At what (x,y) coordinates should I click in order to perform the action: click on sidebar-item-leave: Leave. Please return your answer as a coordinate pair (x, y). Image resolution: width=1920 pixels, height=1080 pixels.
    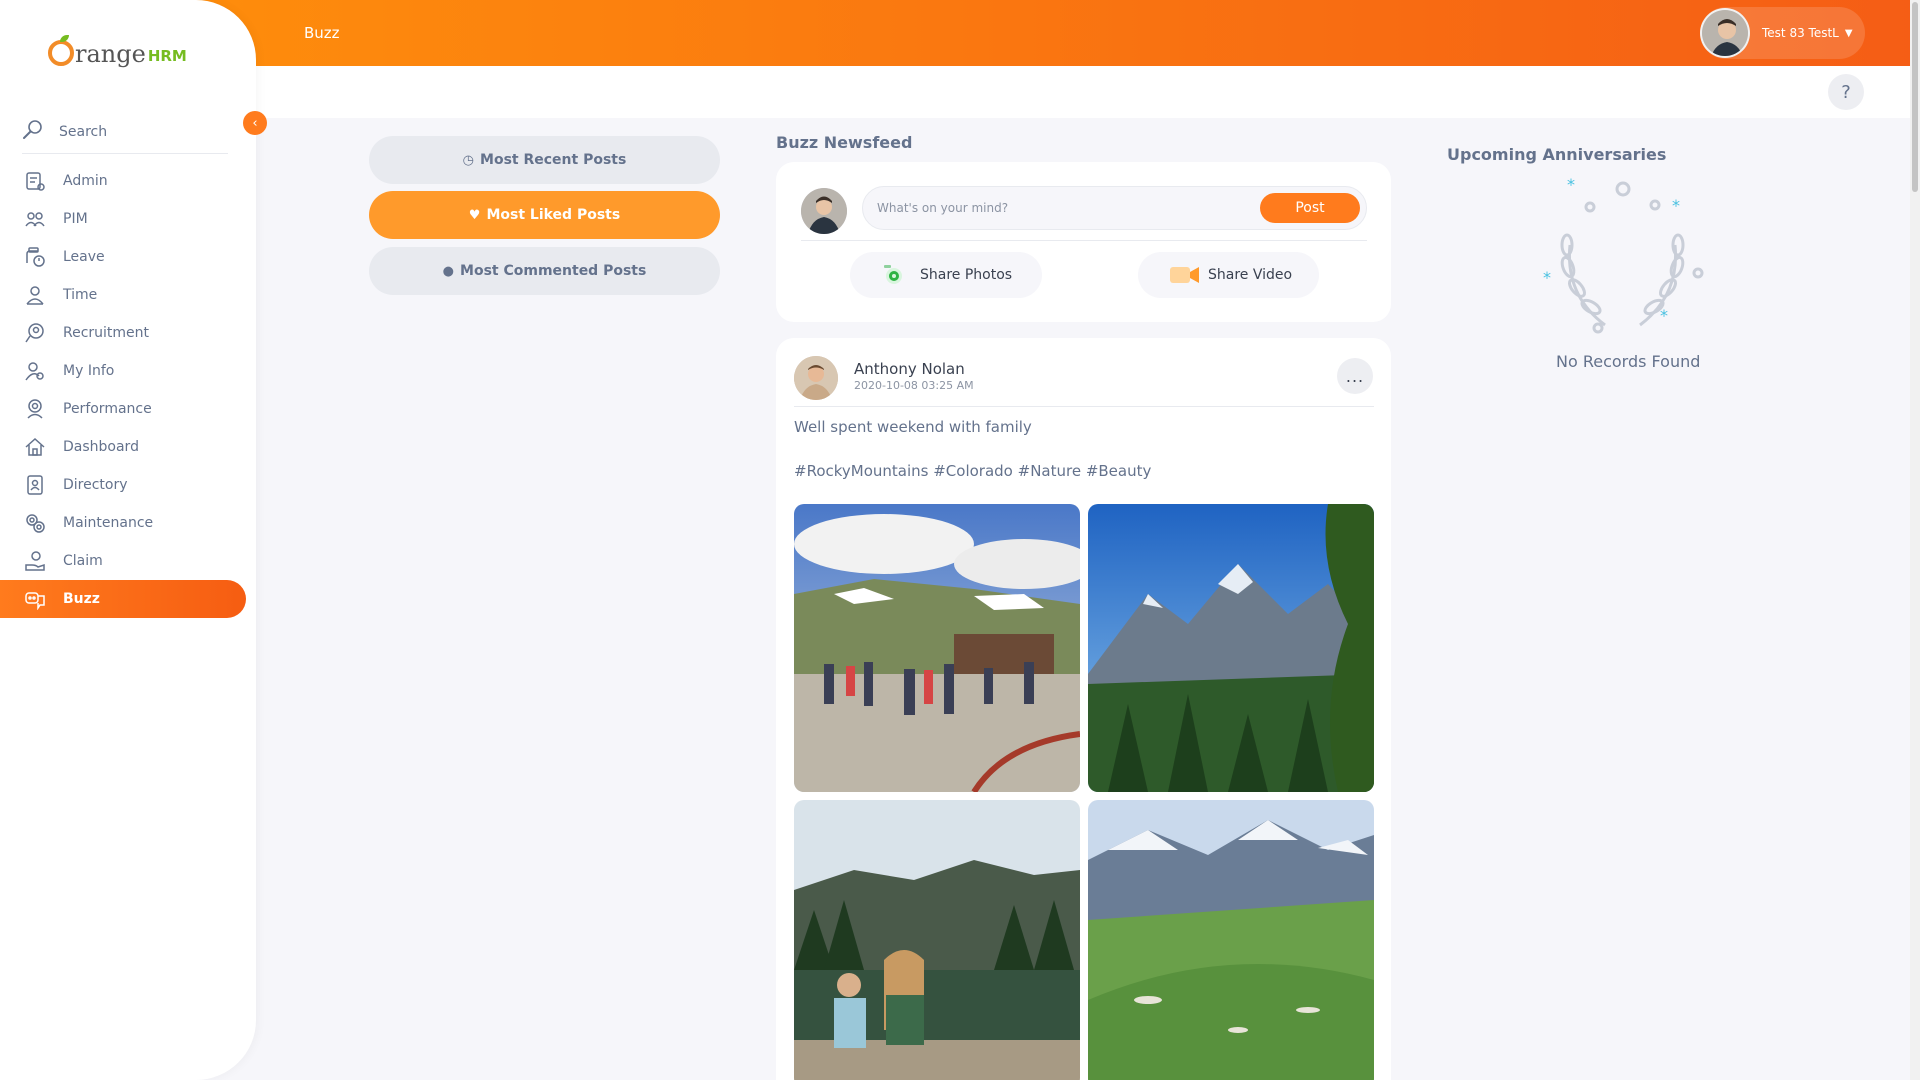
    Looking at the image, I should click on (123, 257).